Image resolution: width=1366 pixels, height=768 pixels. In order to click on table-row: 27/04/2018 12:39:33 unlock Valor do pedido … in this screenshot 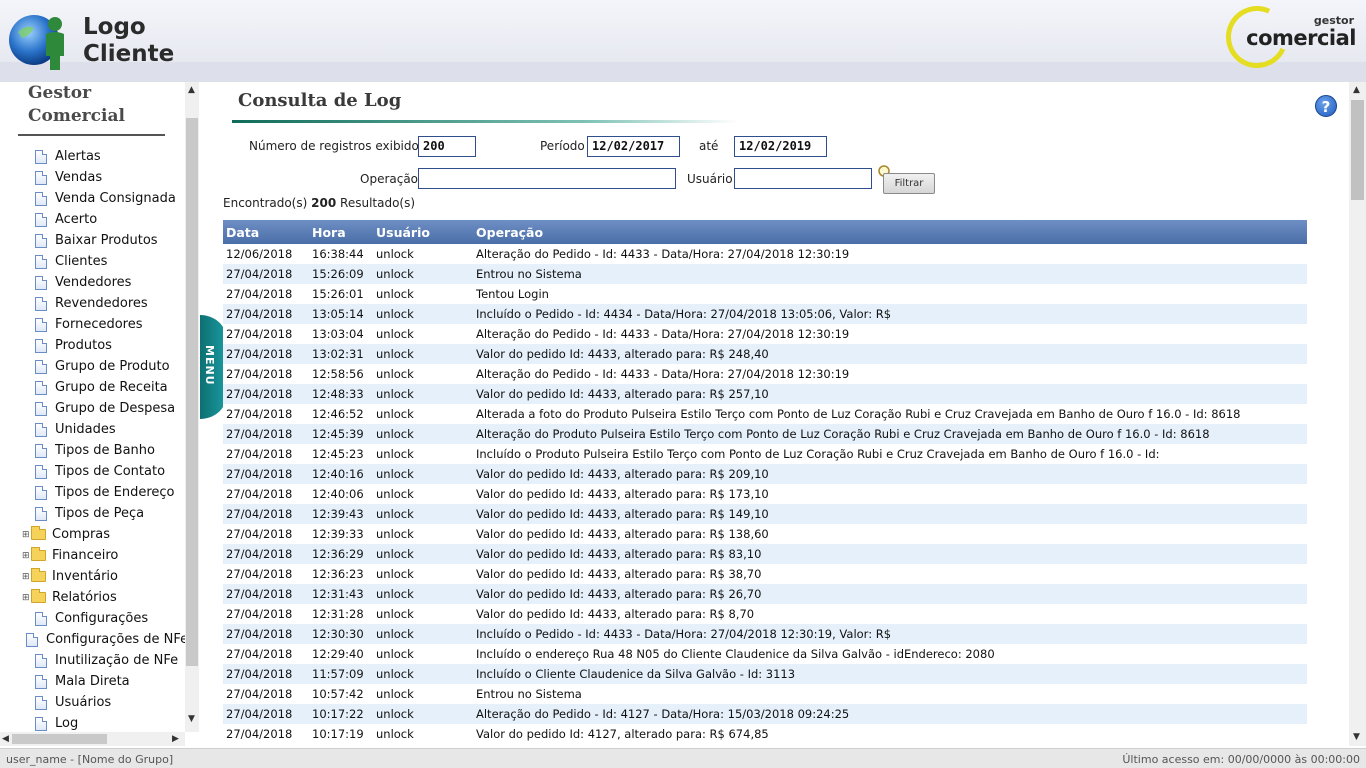, I will do `click(765, 534)`.